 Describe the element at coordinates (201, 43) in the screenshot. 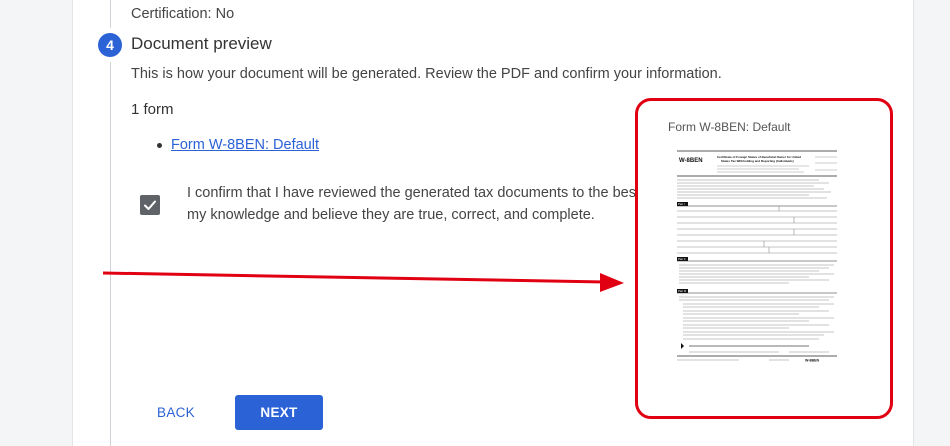

I see `step-title: Document preview` at that location.